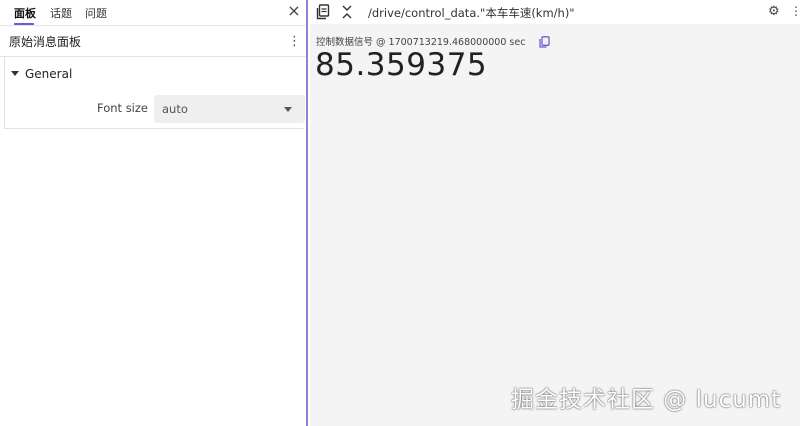  I want to click on tab-topics: 话题, so click(61, 13).